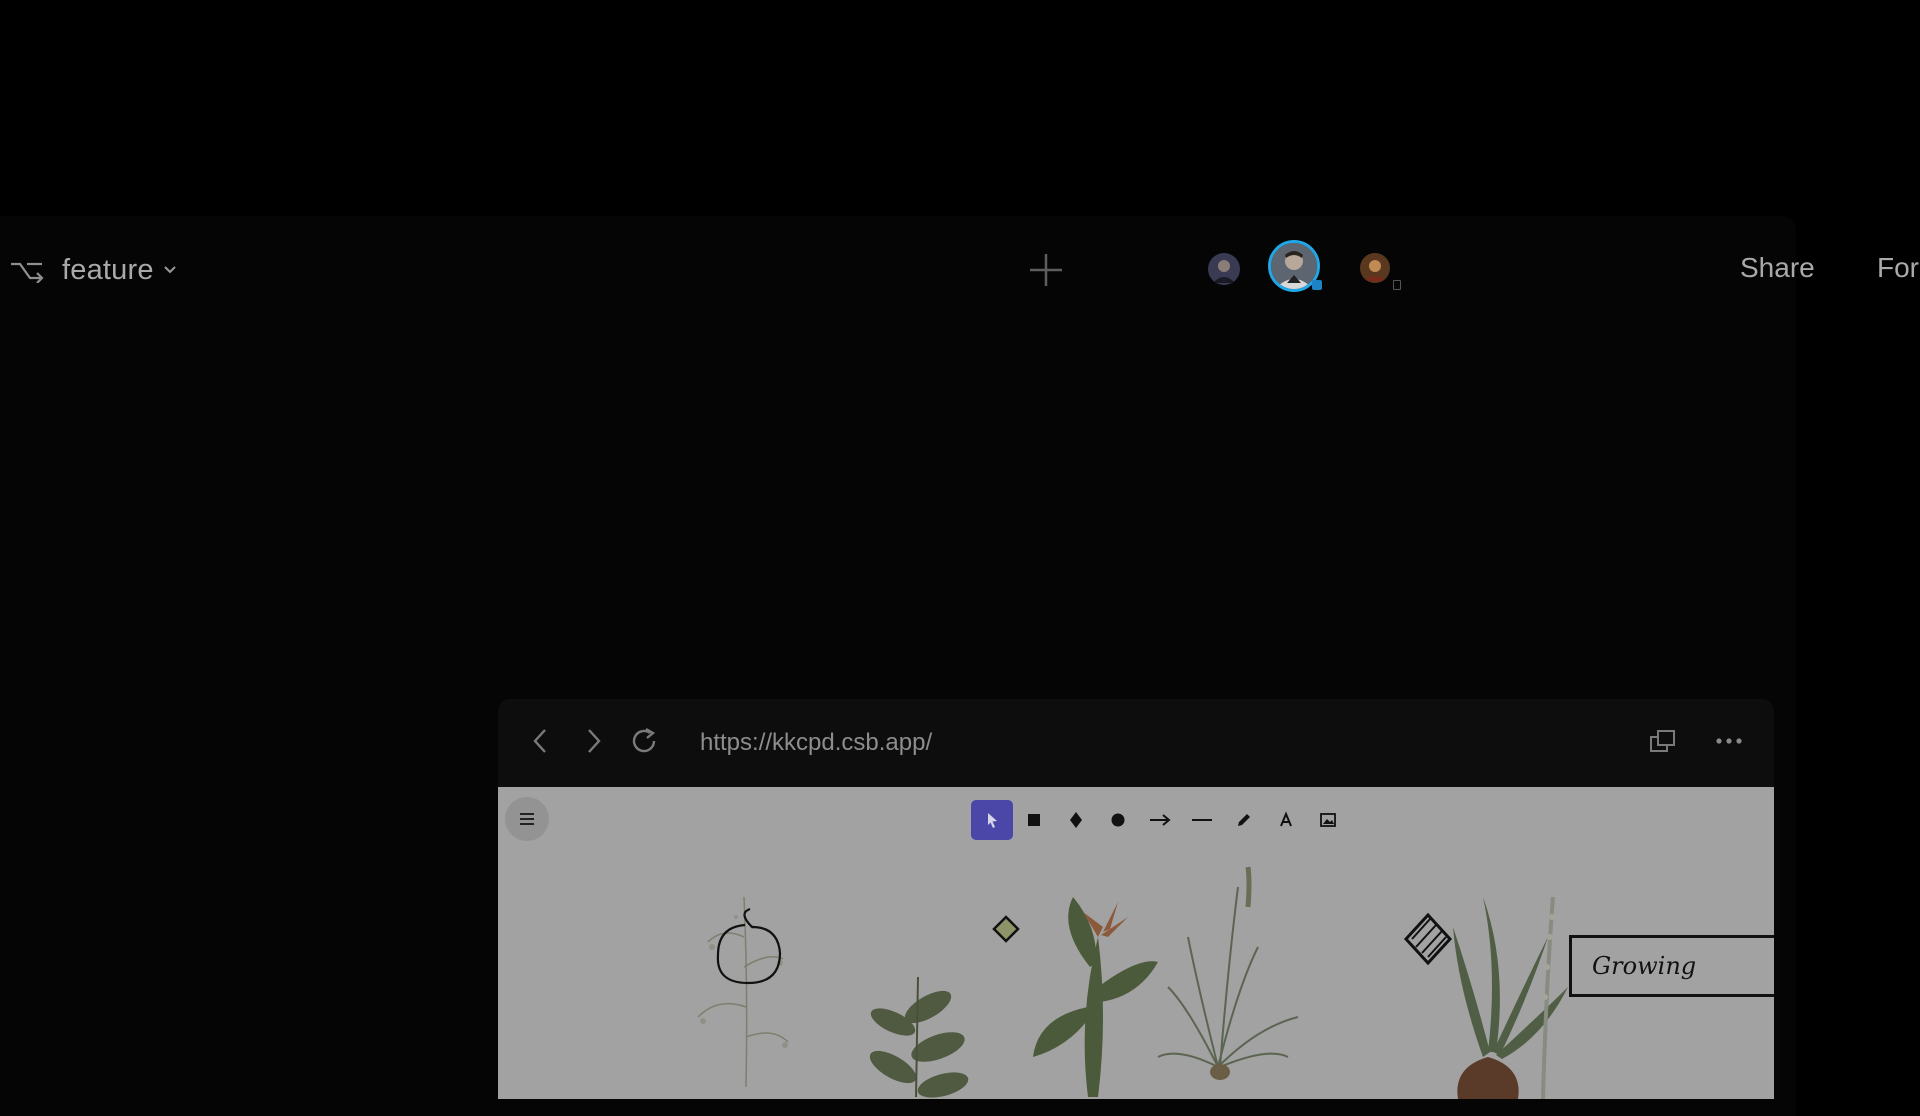  Describe the element at coordinates (1046, 270) in the screenshot. I see `plus-icon` at that location.